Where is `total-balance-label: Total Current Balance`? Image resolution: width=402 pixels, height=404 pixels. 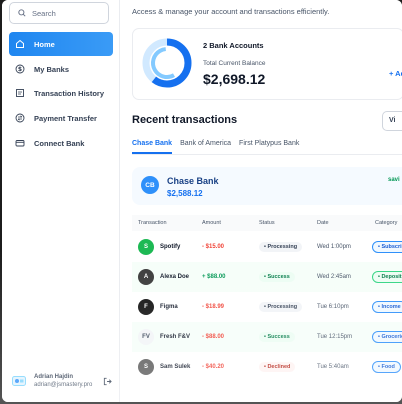
total-balance-label: Total Current Balance is located at coordinates (234, 63).